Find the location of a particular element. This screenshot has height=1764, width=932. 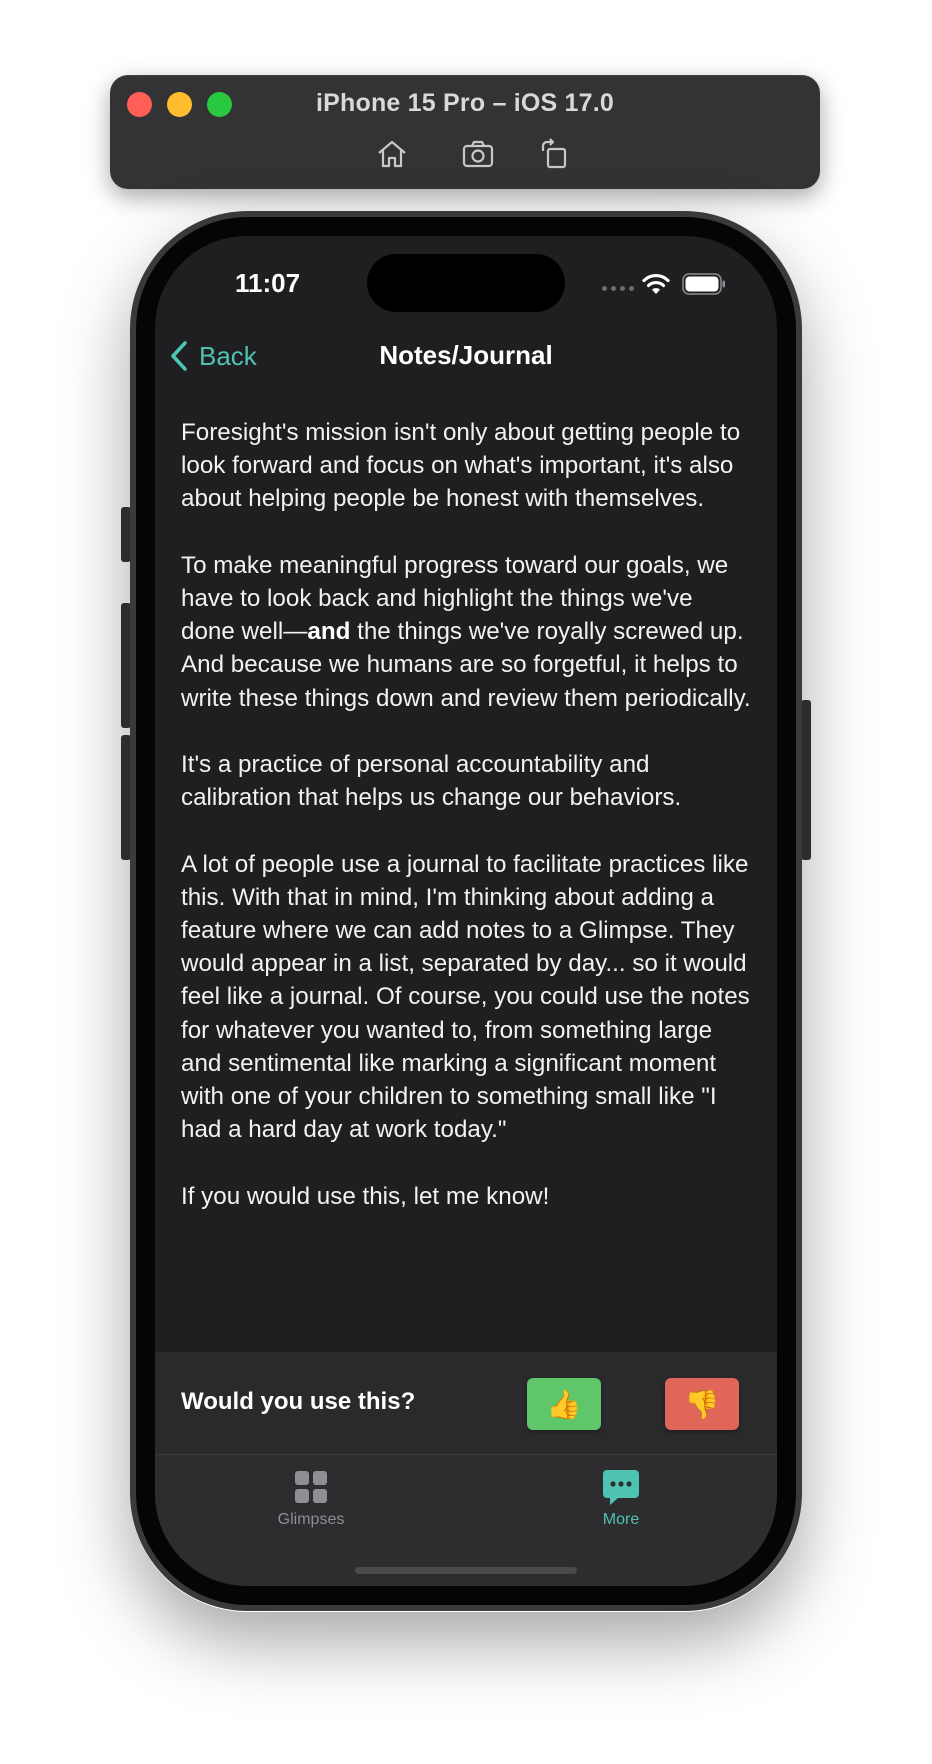

thumbs-down-button: 👎 is located at coordinates (702, 1404).